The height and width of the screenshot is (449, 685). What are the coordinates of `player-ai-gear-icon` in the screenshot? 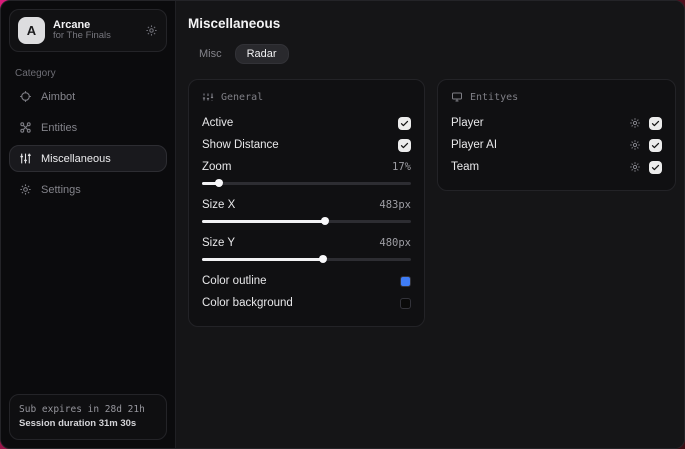 It's located at (635, 145).